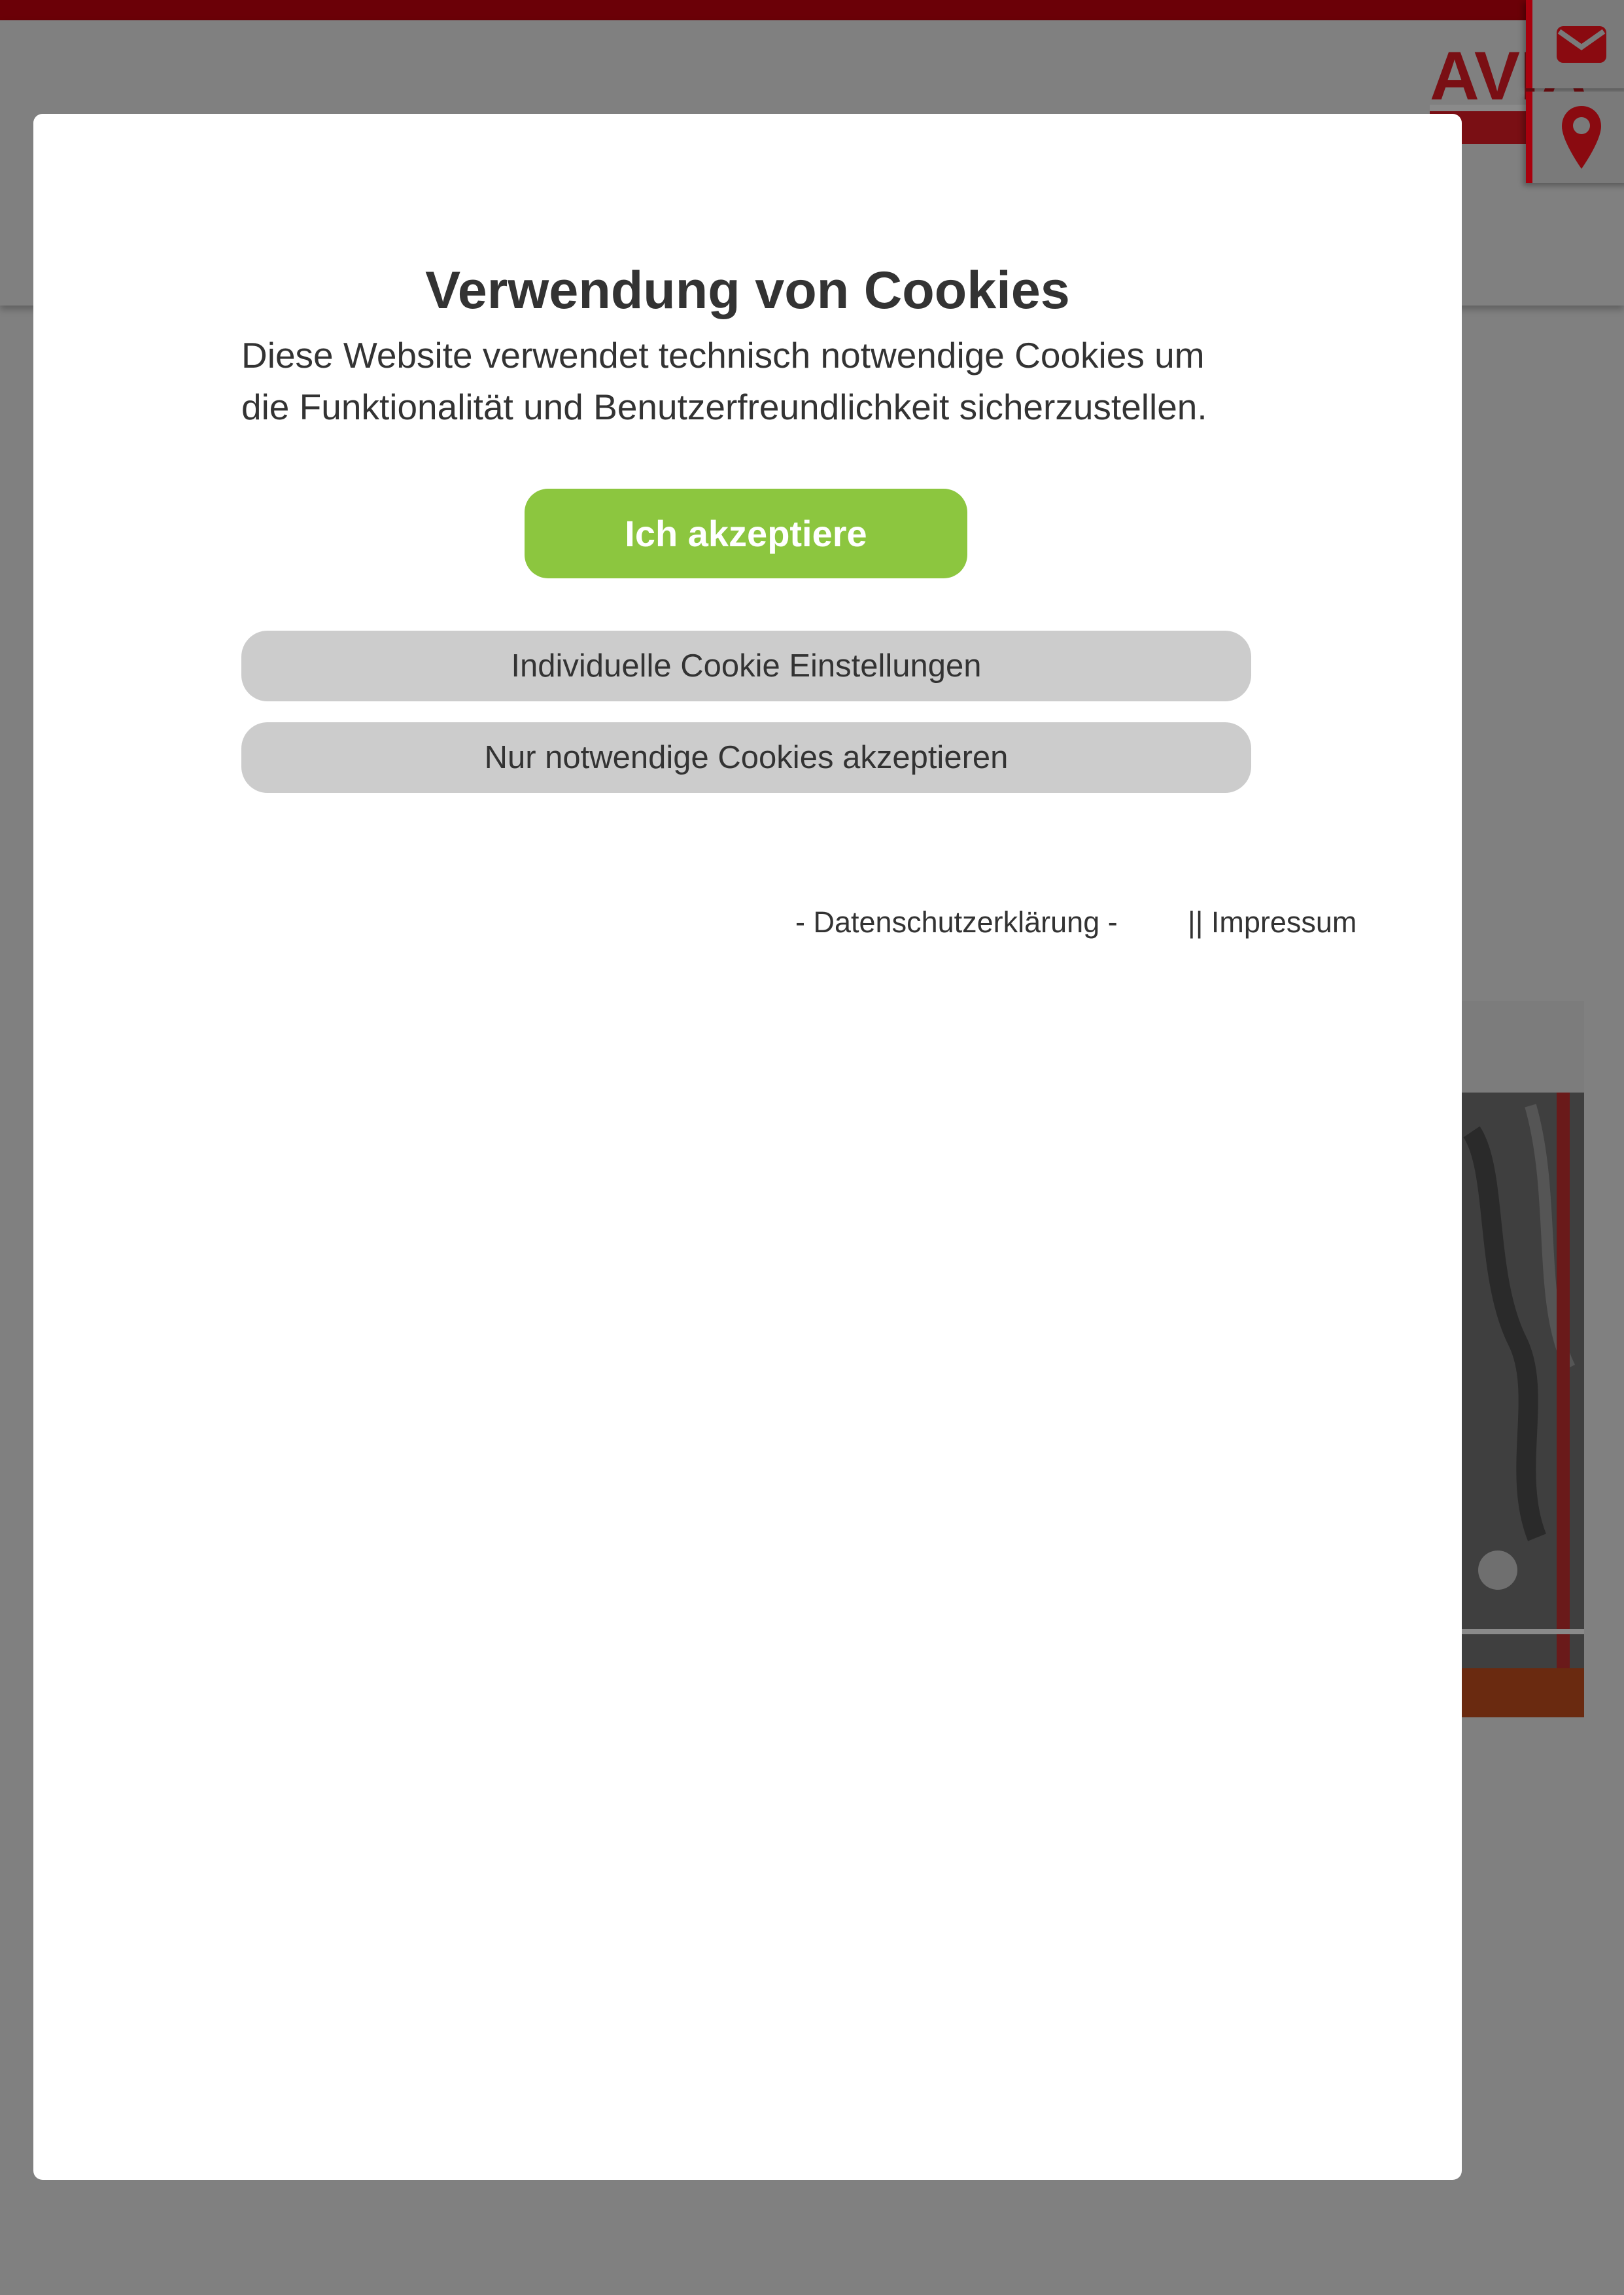 The height and width of the screenshot is (2295, 1624). What do you see at coordinates (1581, 44) in the screenshot?
I see `envelope-icon` at bounding box center [1581, 44].